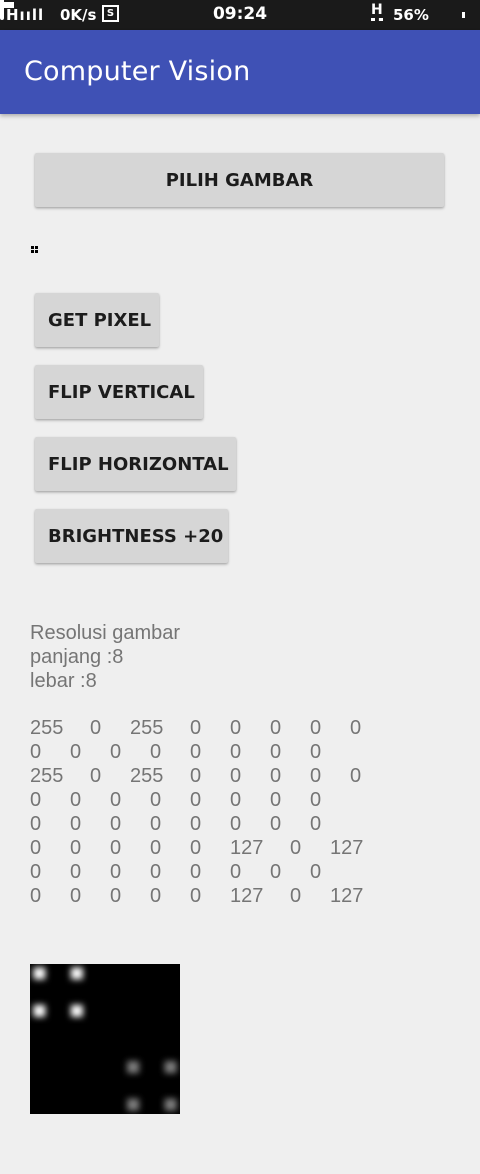 This screenshot has width=480, height=1174. Describe the element at coordinates (135, 464) in the screenshot. I see `flip-horizontal-button: FLIP HORIZONTAL` at that location.